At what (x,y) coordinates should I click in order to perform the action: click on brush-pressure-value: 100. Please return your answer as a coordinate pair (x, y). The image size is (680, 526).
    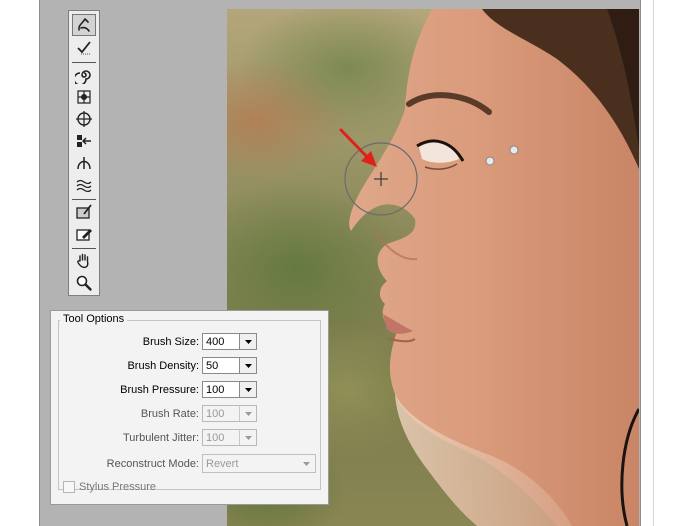
    Looking at the image, I should click on (215, 390).